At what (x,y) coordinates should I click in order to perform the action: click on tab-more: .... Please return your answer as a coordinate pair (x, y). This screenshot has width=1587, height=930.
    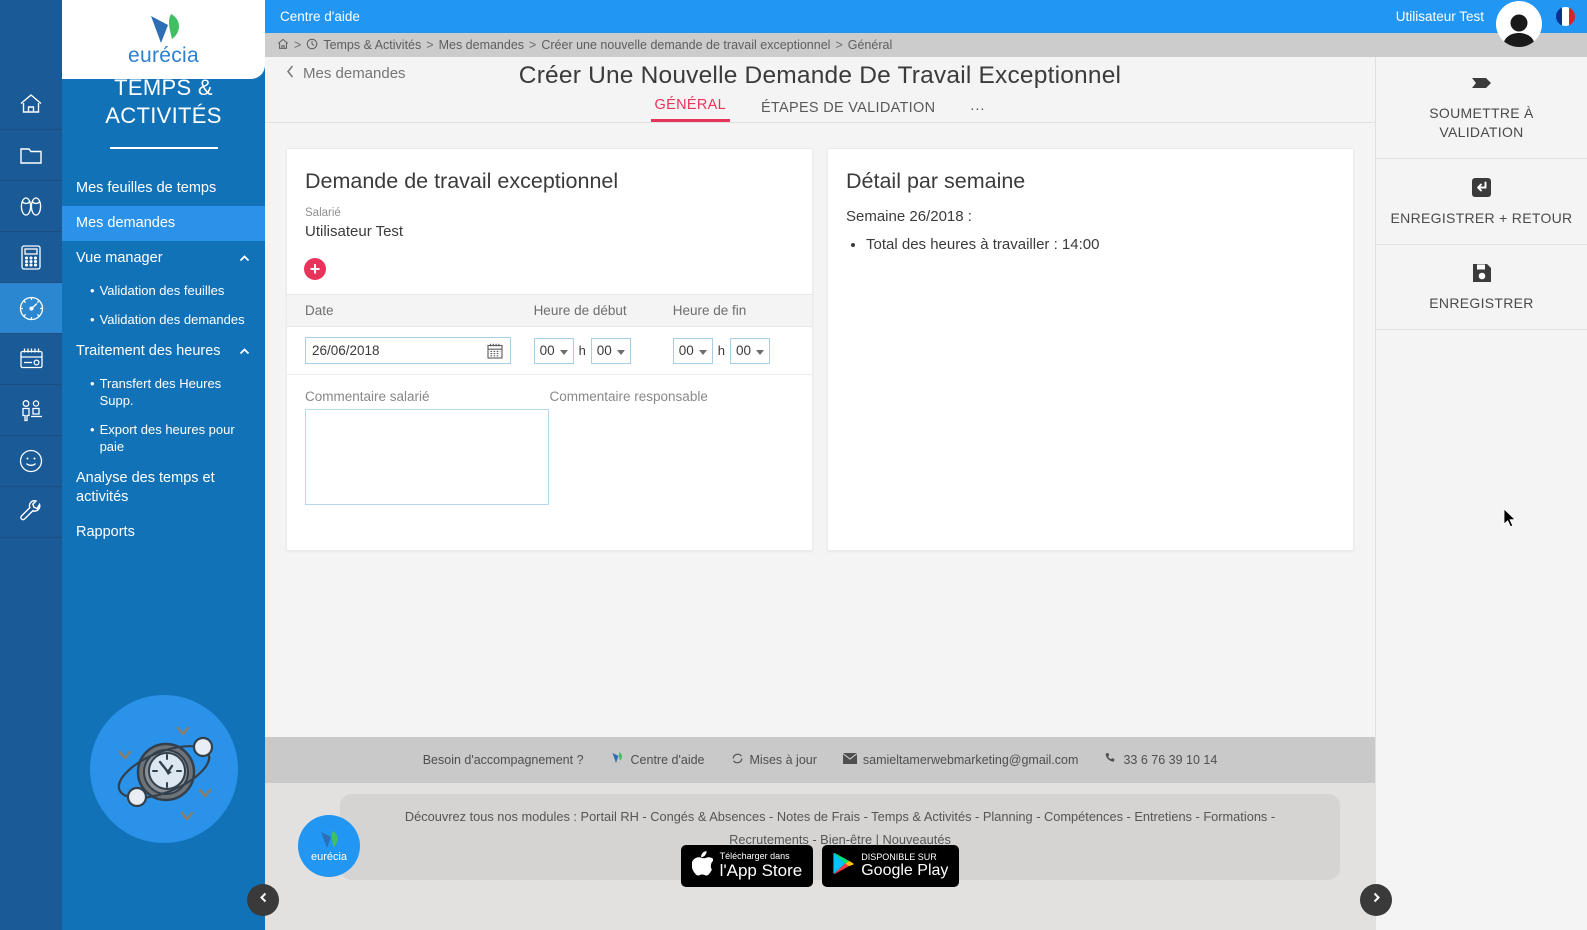
    Looking at the image, I should click on (977, 108).